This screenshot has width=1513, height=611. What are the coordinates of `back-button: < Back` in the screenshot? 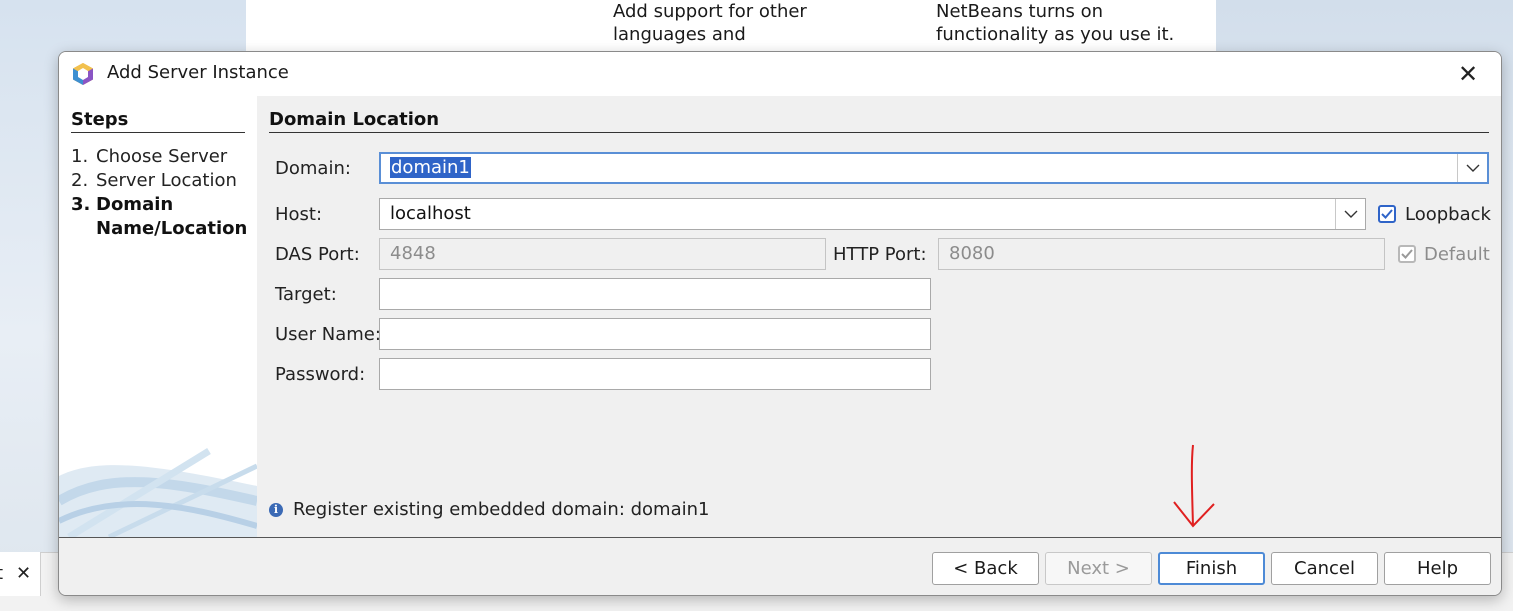 It's located at (985, 568).